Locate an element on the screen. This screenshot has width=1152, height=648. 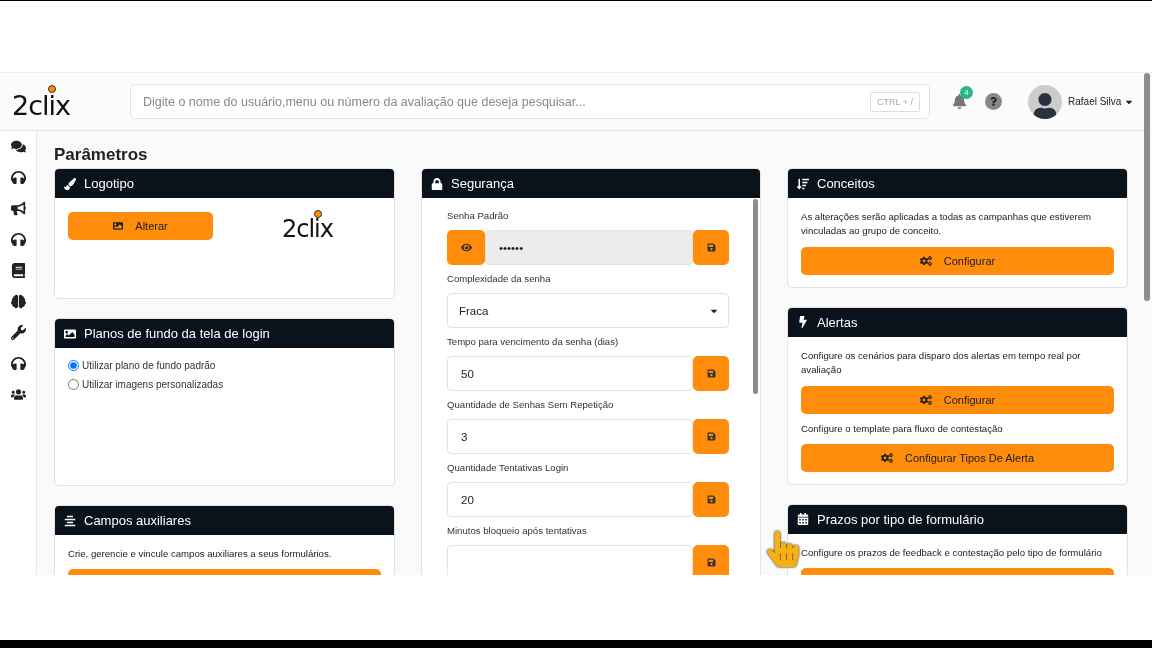
page-title: Parâmetros is located at coordinates (101, 155).